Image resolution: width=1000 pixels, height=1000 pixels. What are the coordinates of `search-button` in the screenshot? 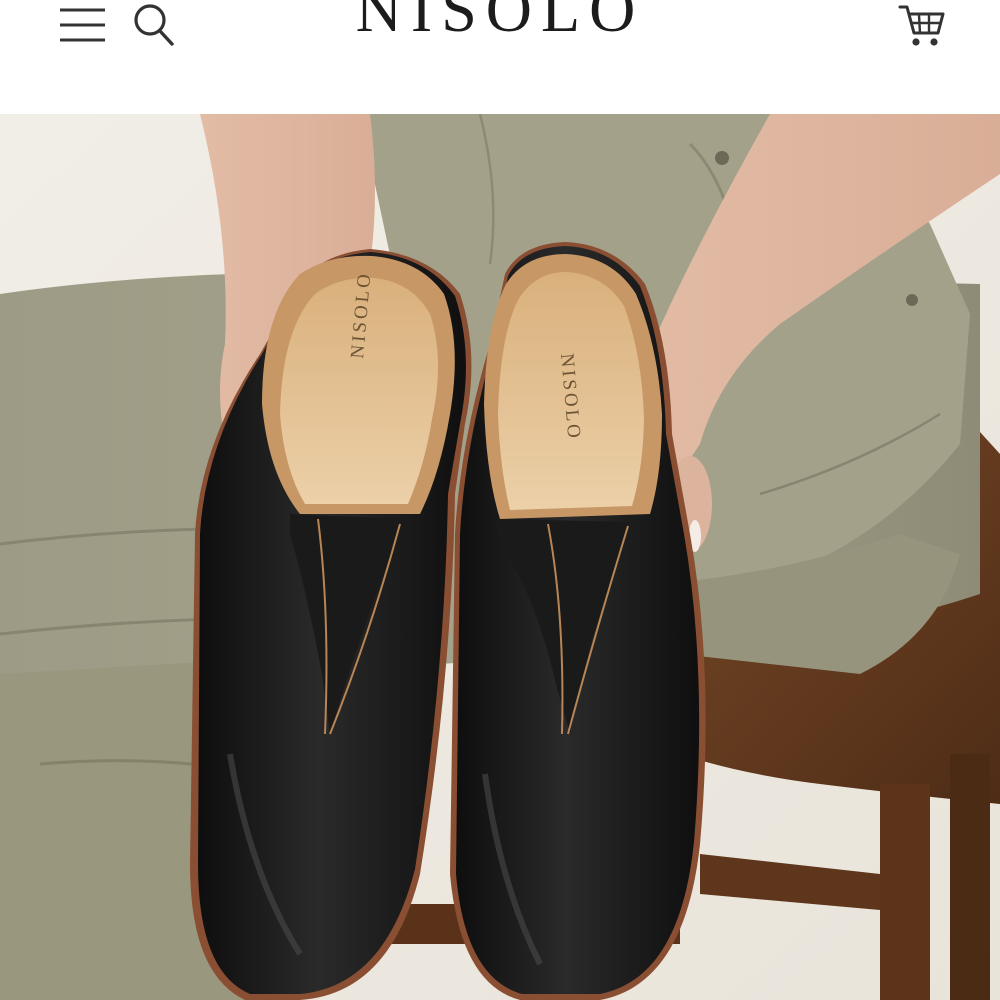 It's located at (153, 25).